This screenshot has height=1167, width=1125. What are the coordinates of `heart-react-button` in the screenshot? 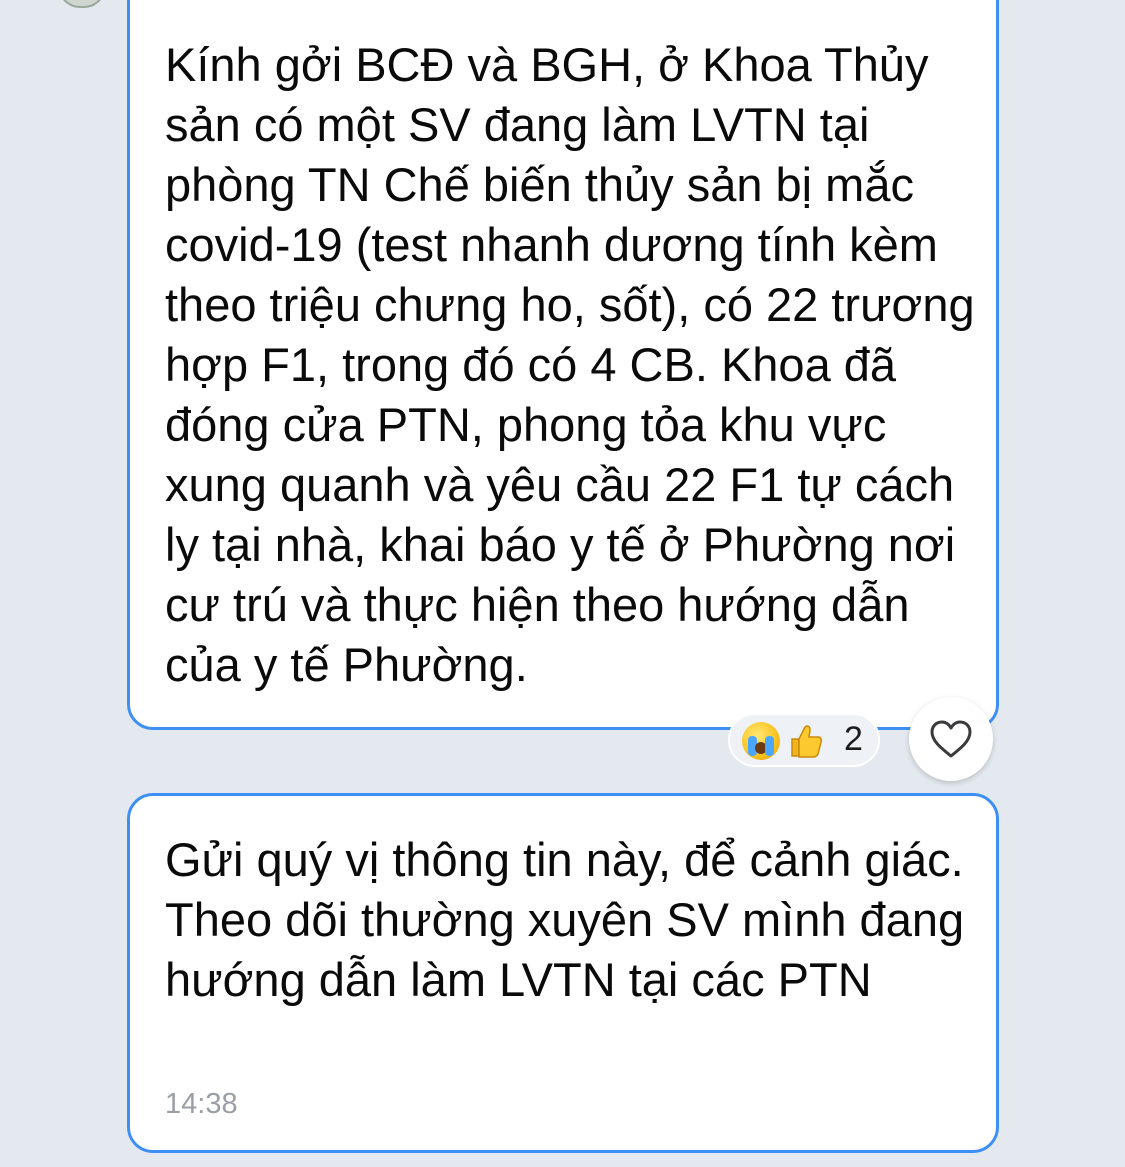 It's located at (951, 739).